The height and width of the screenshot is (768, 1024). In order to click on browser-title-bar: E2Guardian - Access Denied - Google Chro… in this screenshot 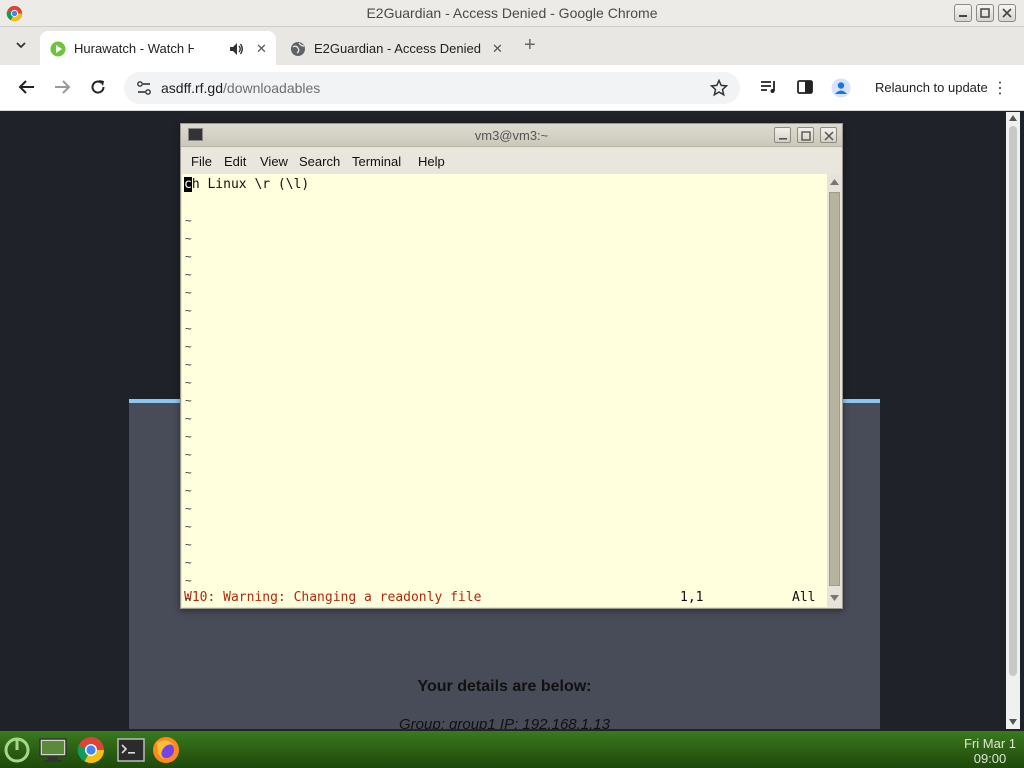, I will do `click(512, 13)`.